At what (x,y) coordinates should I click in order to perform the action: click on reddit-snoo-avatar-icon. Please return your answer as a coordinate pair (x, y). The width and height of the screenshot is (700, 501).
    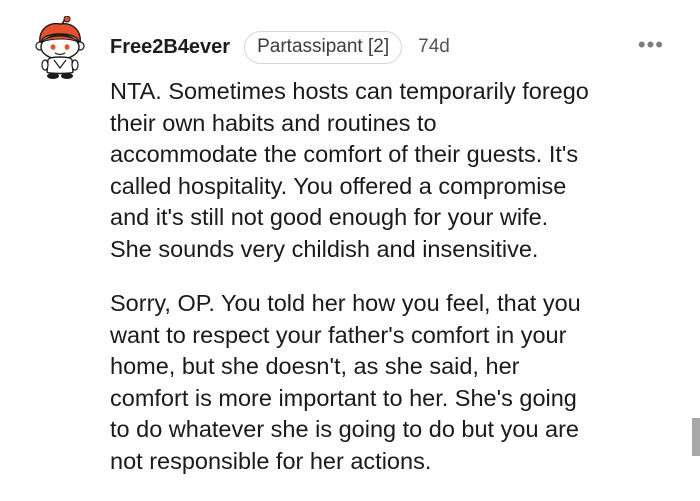
    Looking at the image, I should click on (60, 47).